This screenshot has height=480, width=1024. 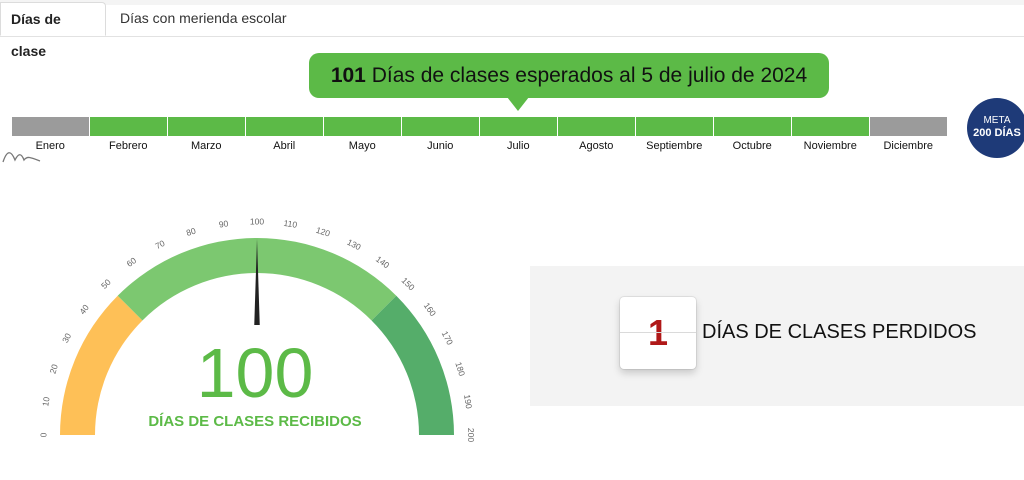 I want to click on month-label: Noviembre, so click(x=830, y=146).